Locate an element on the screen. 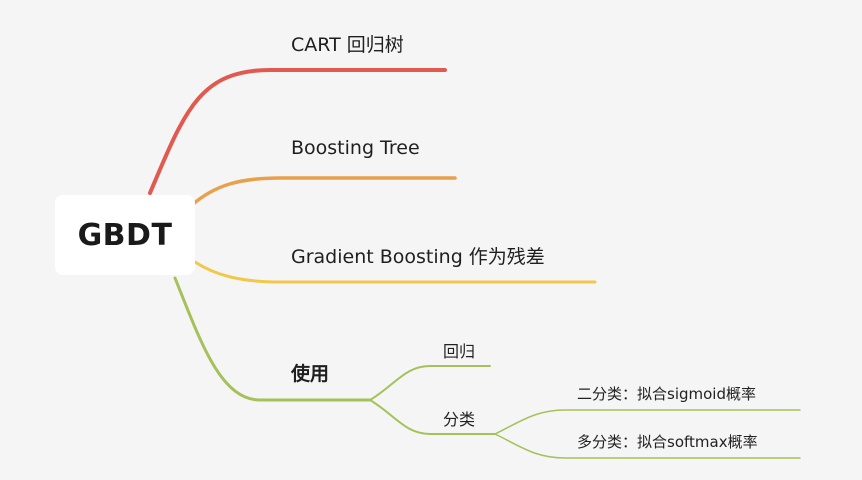  connector-regression is located at coordinates (430, 383).